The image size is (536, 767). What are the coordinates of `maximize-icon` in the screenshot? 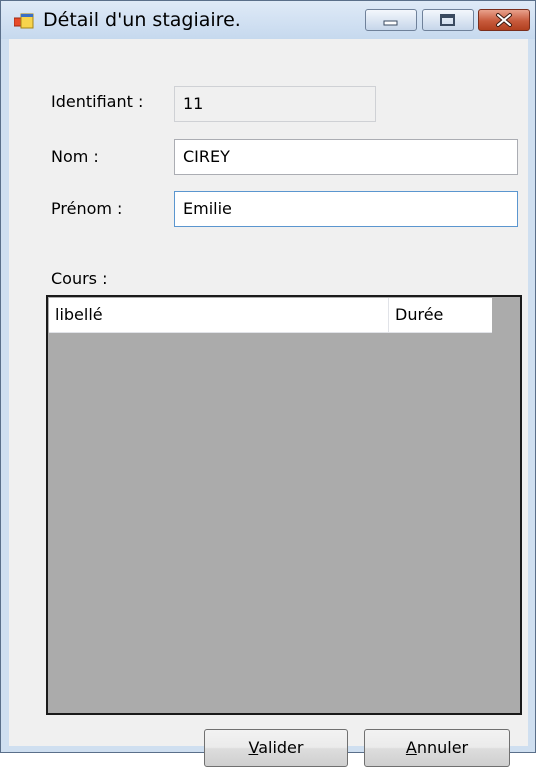 It's located at (447, 20).